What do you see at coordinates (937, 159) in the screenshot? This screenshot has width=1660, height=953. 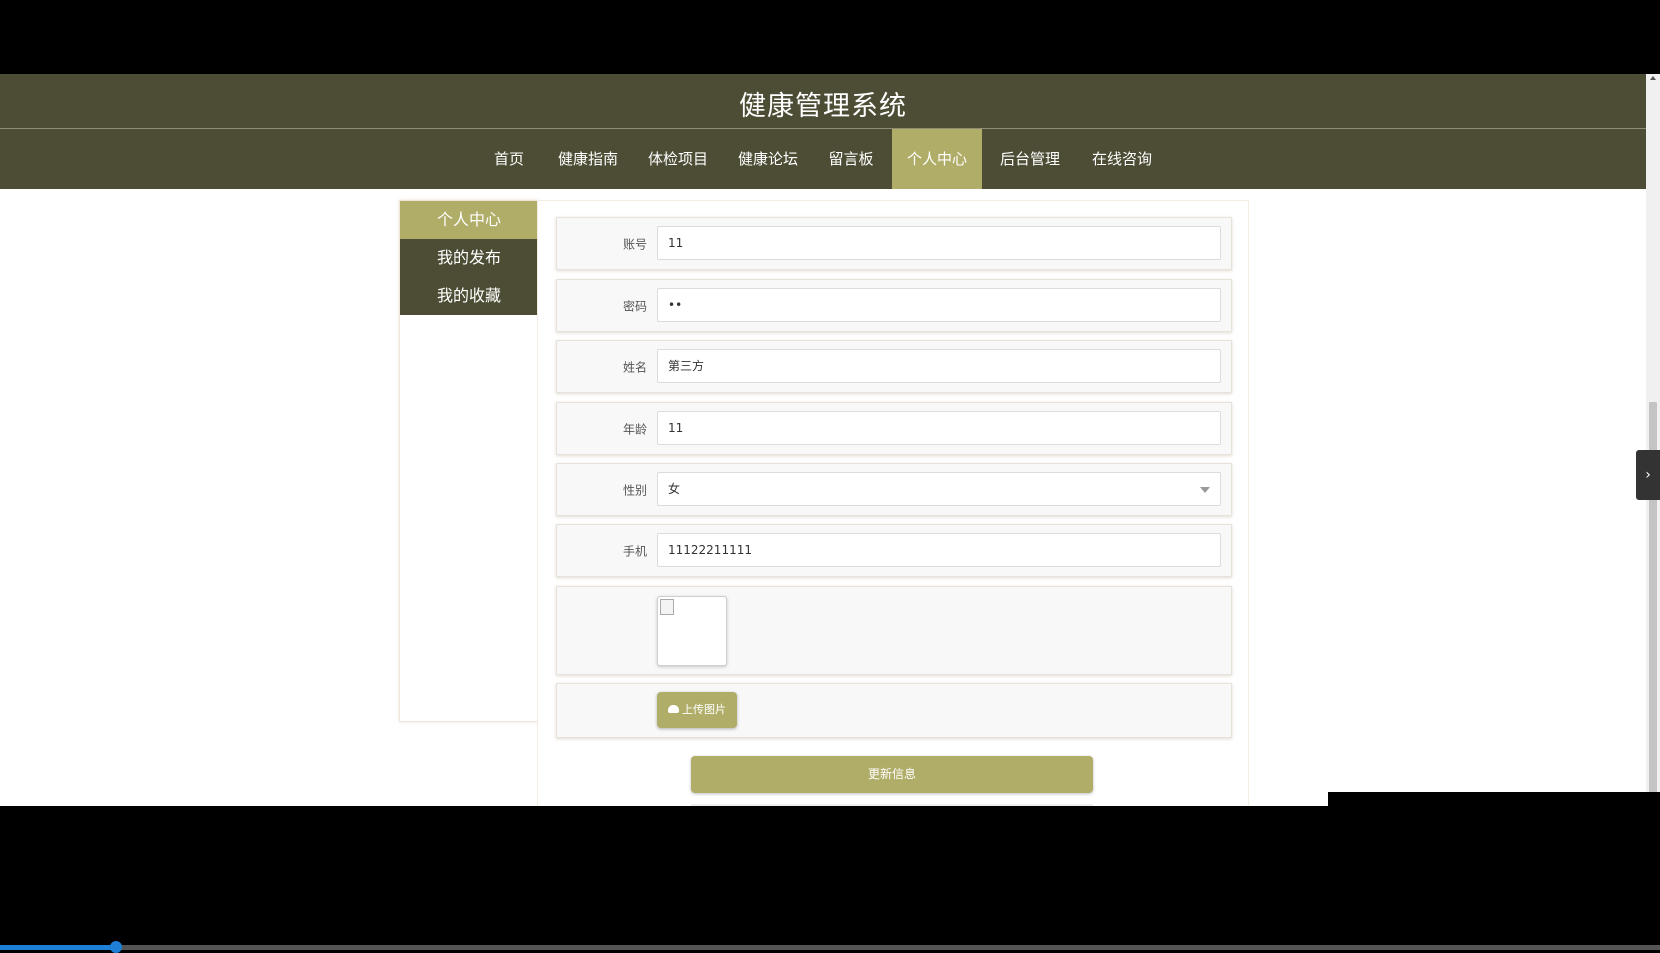 I see `nav-item-personal-center: 个人中心` at bounding box center [937, 159].